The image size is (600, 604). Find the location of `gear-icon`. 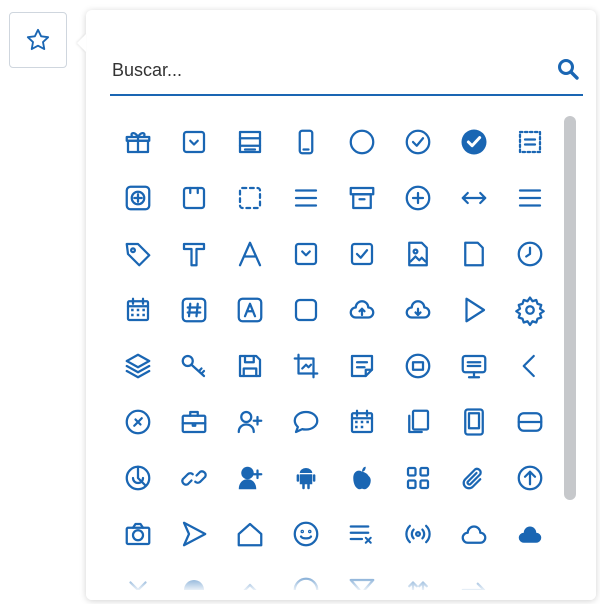

gear-icon is located at coordinates (530, 311).